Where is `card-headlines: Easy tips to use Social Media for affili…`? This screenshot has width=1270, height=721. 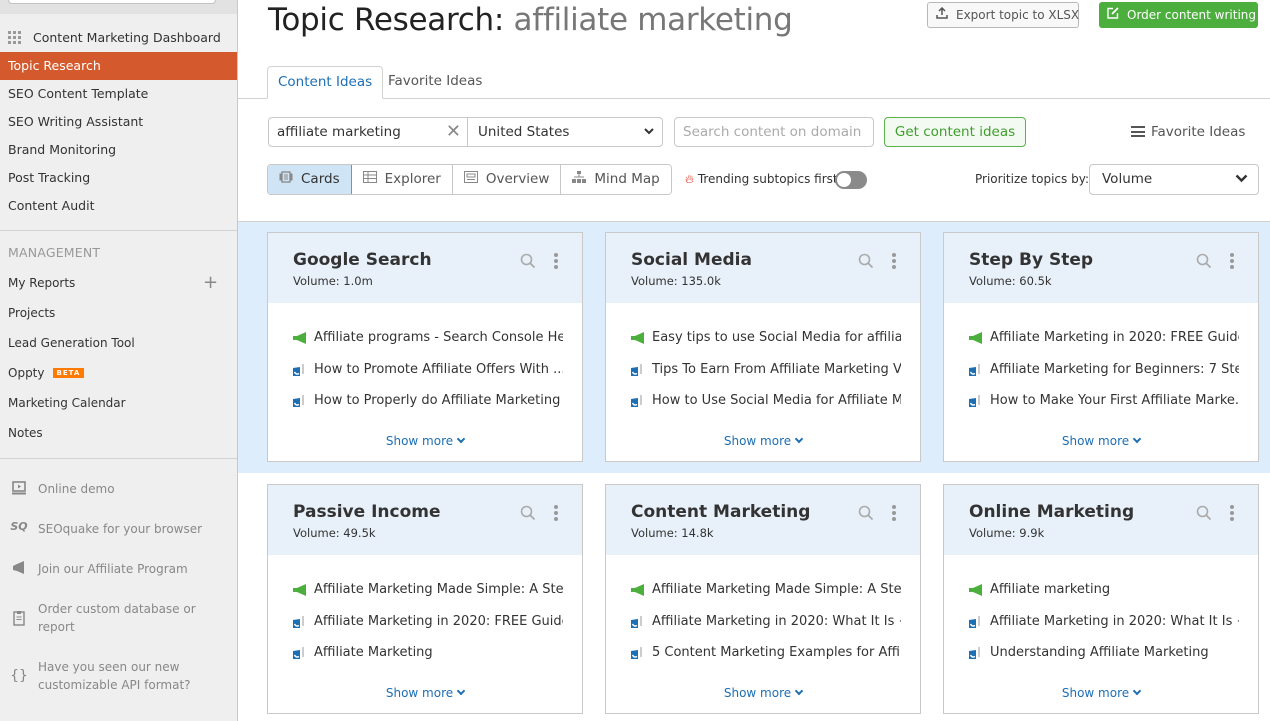
card-headlines: Easy tips to use Social Media for affili… is located at coordinates (763, 363).